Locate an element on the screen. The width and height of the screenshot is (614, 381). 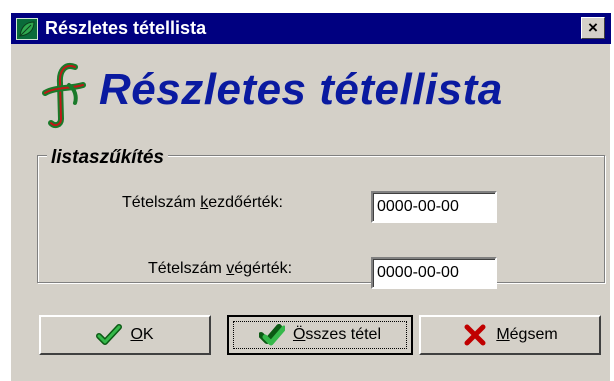
f-logo-icon is located at coordinates (64, 96).